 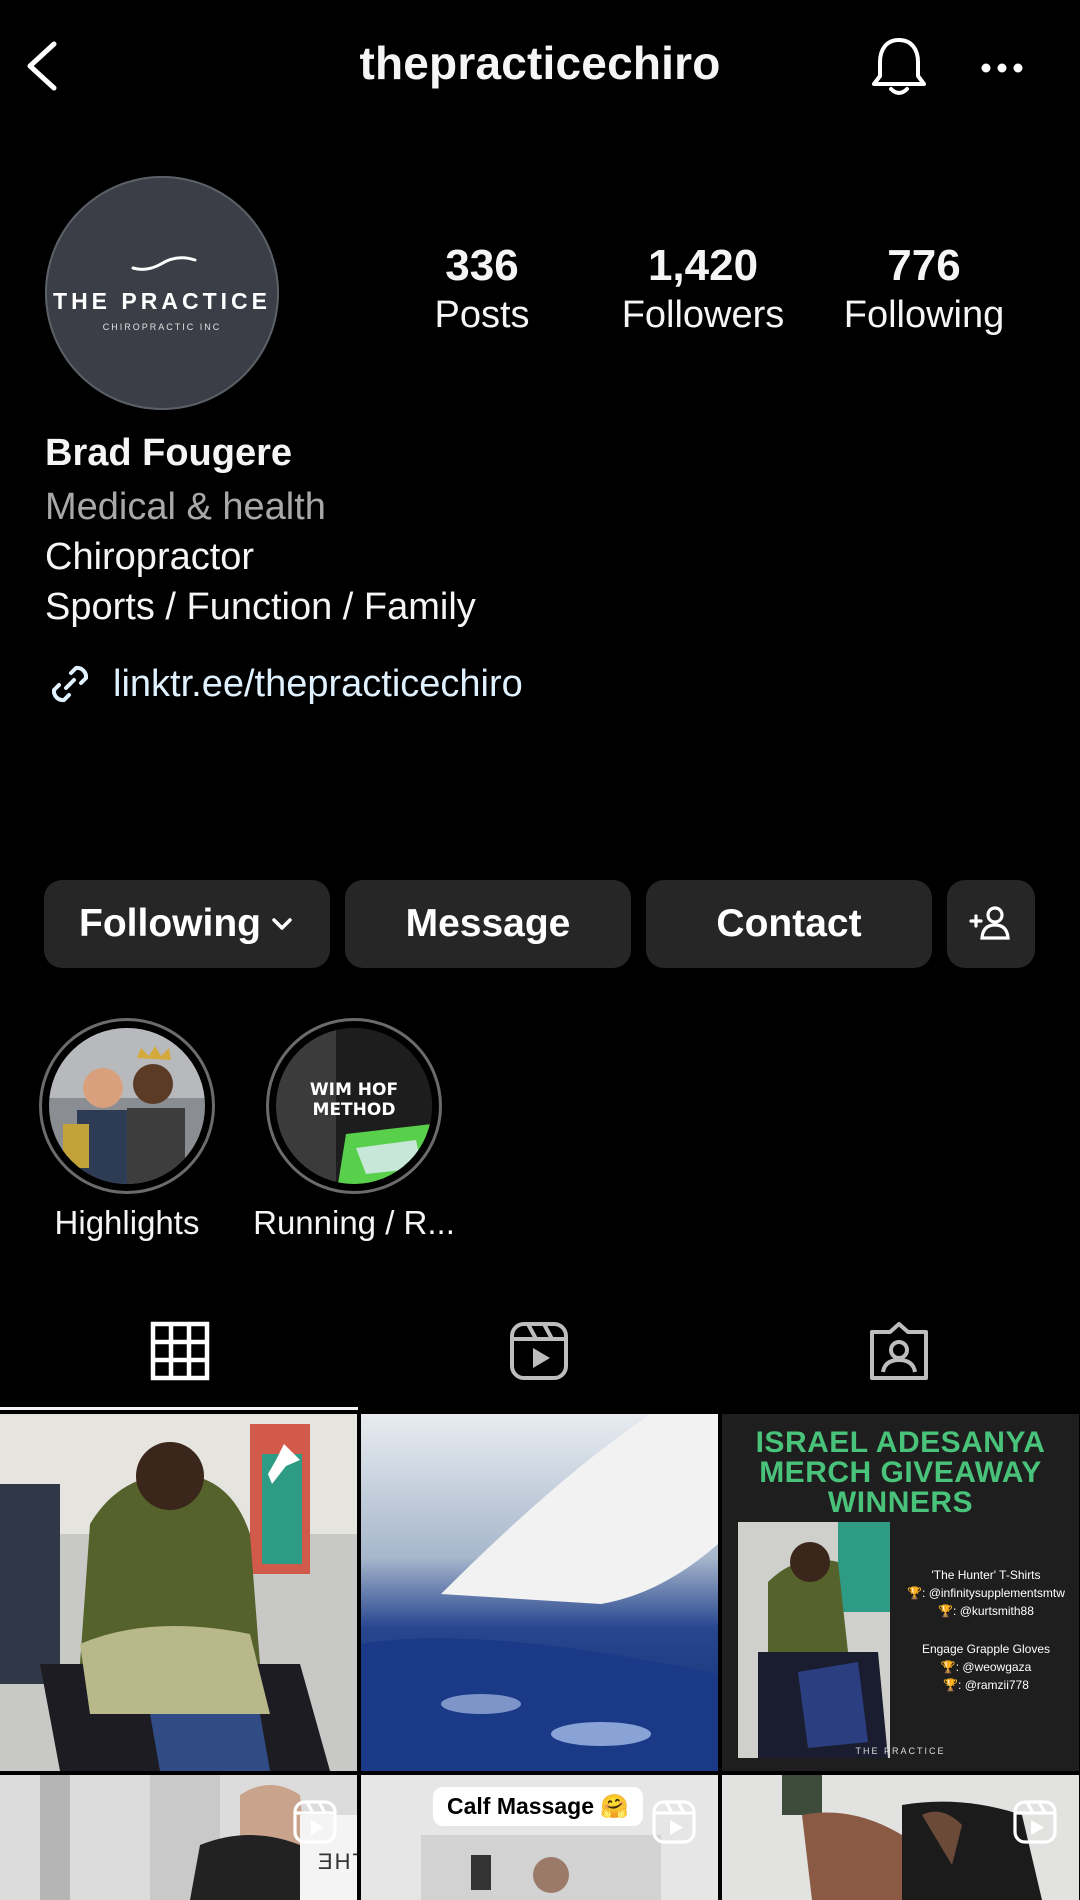 I want to click on grid-post-reel: THE I, so click(x=178, y=1837).